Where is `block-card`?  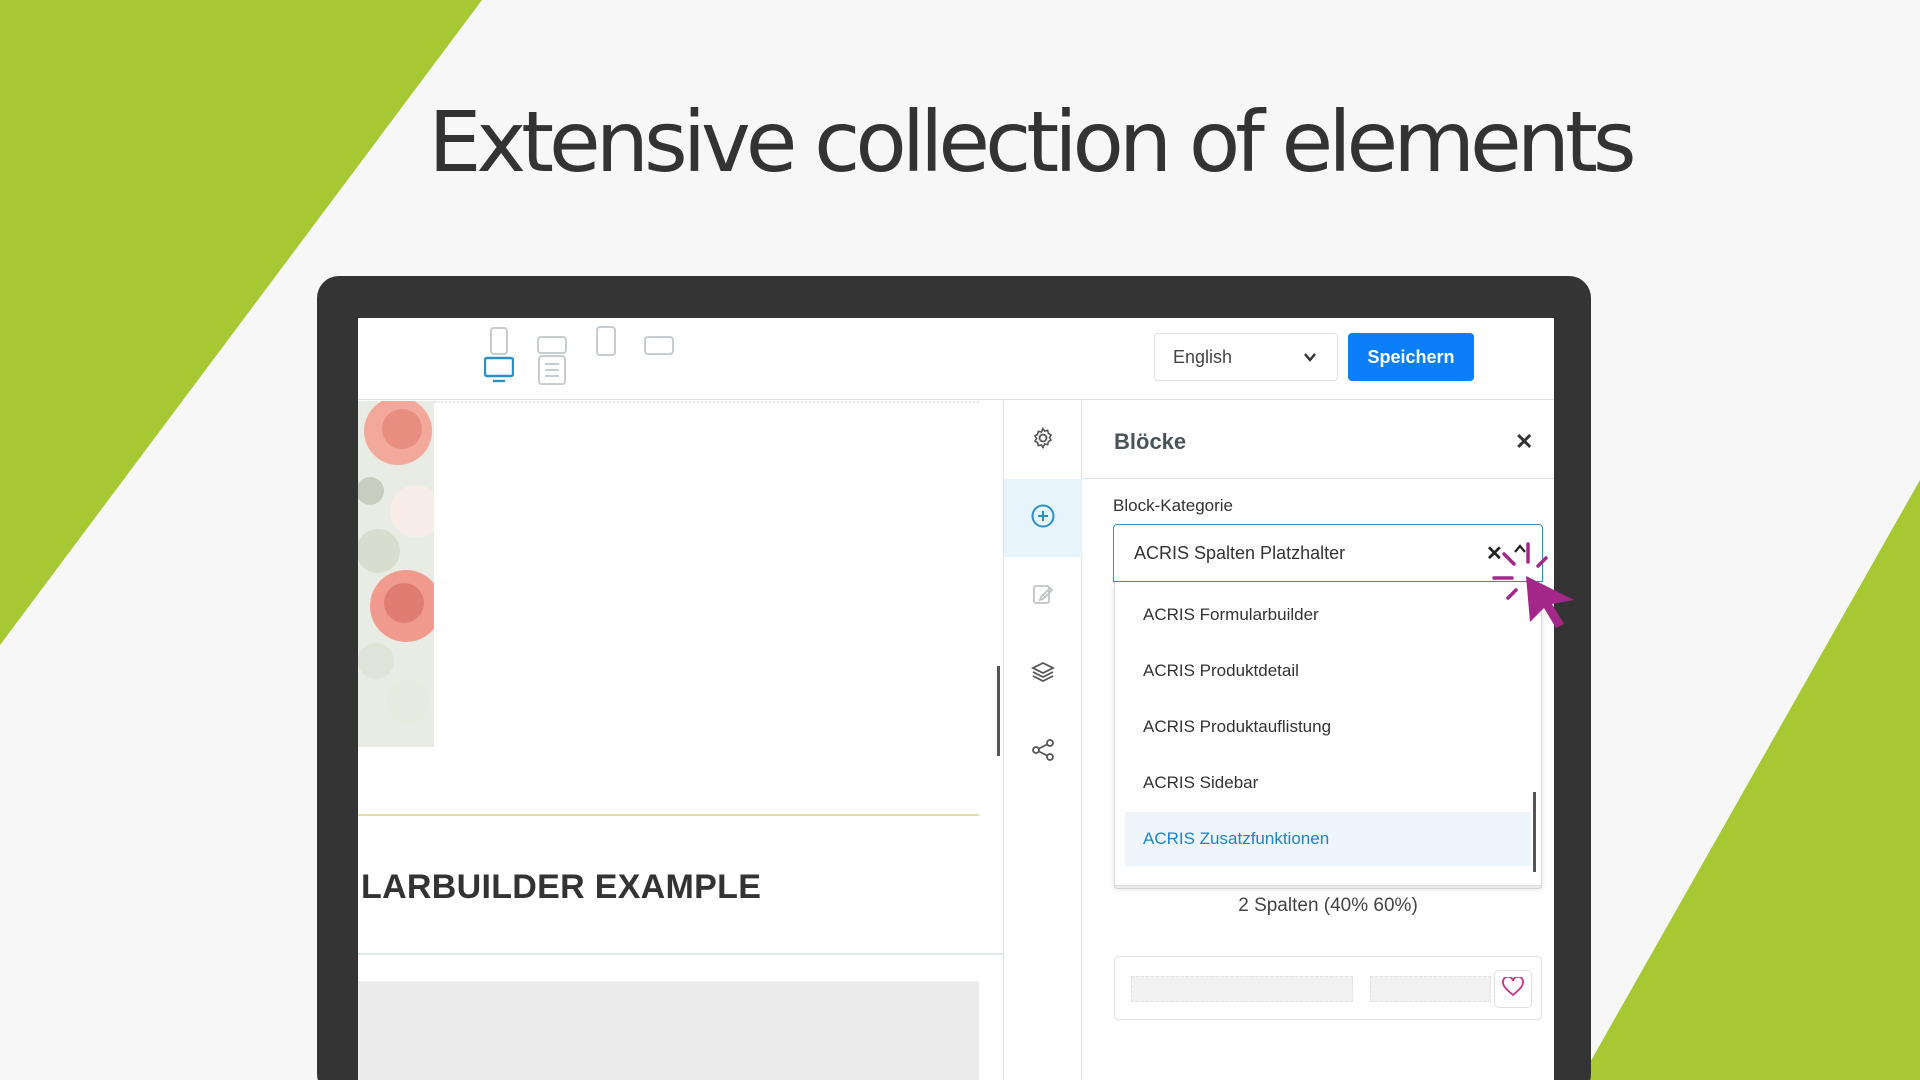 block-card is located at coordinates (1328, 988).